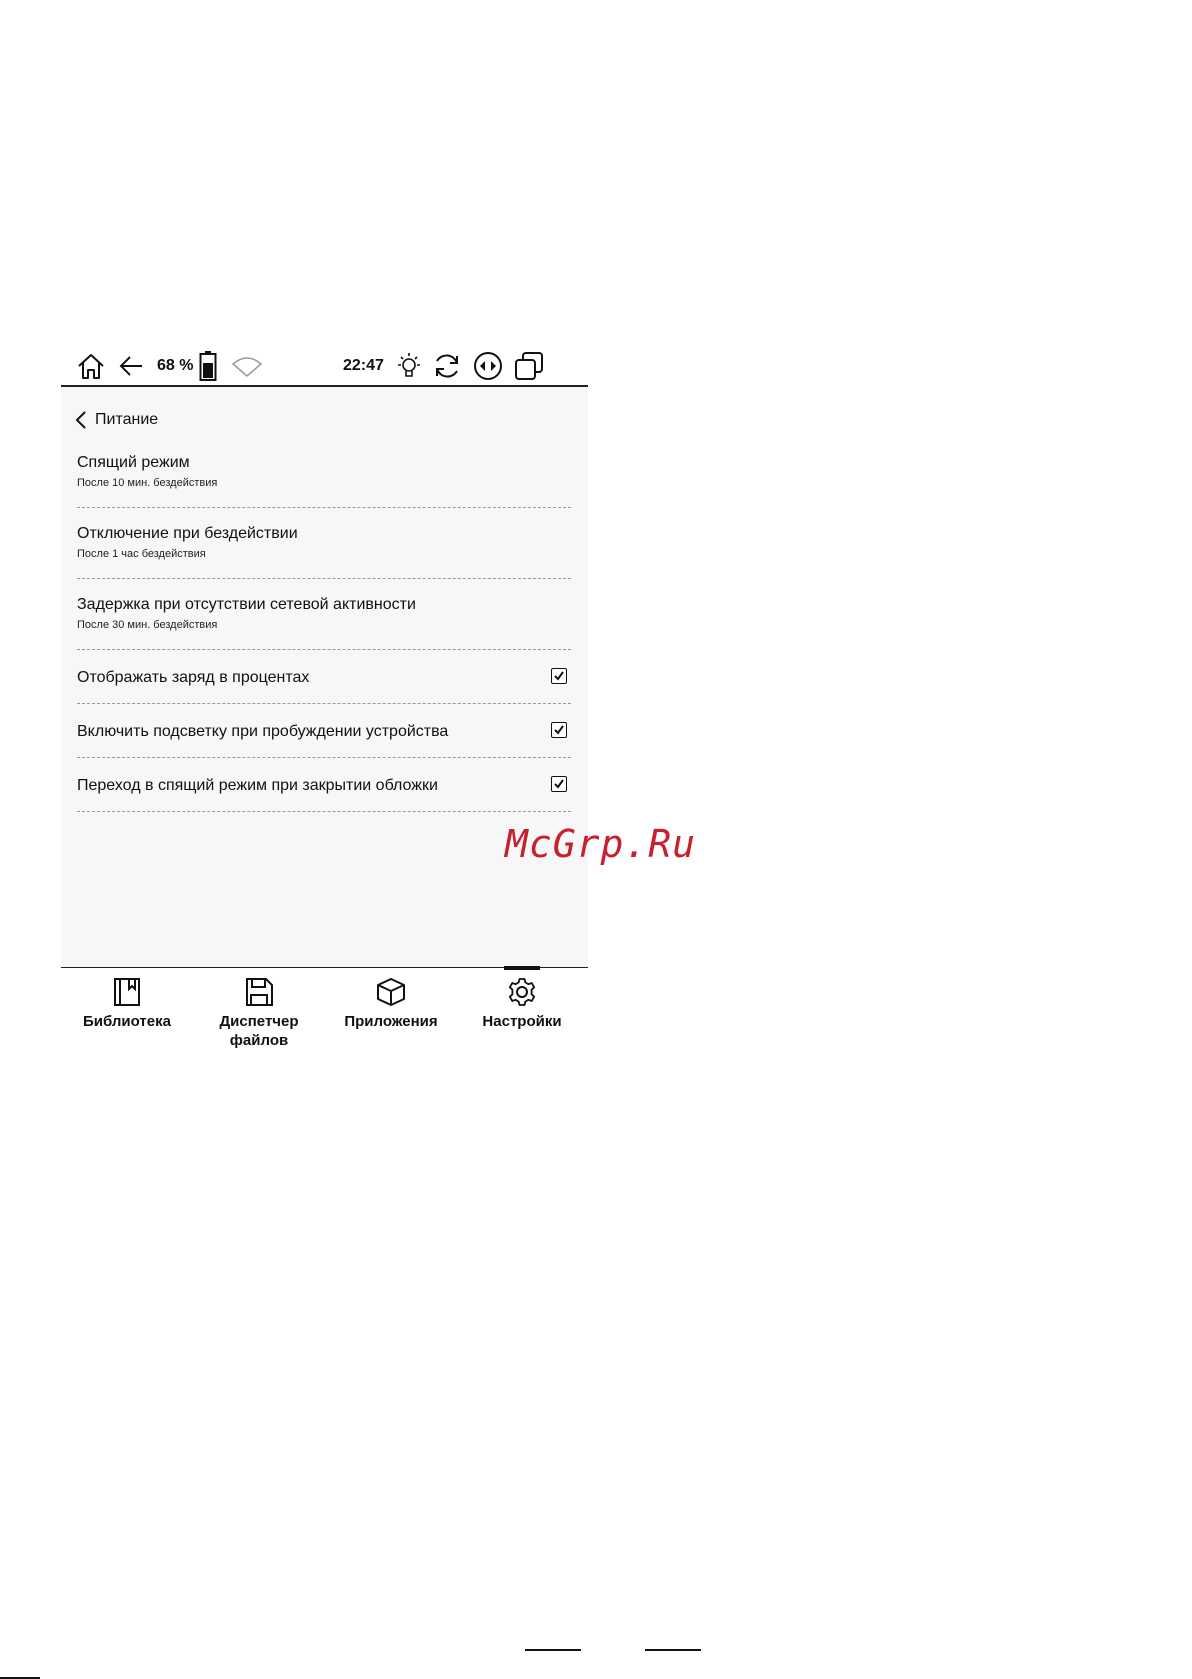  Describe the element at coordinates (522, 992) in the screenshot. I see `gear-icon` at that location.